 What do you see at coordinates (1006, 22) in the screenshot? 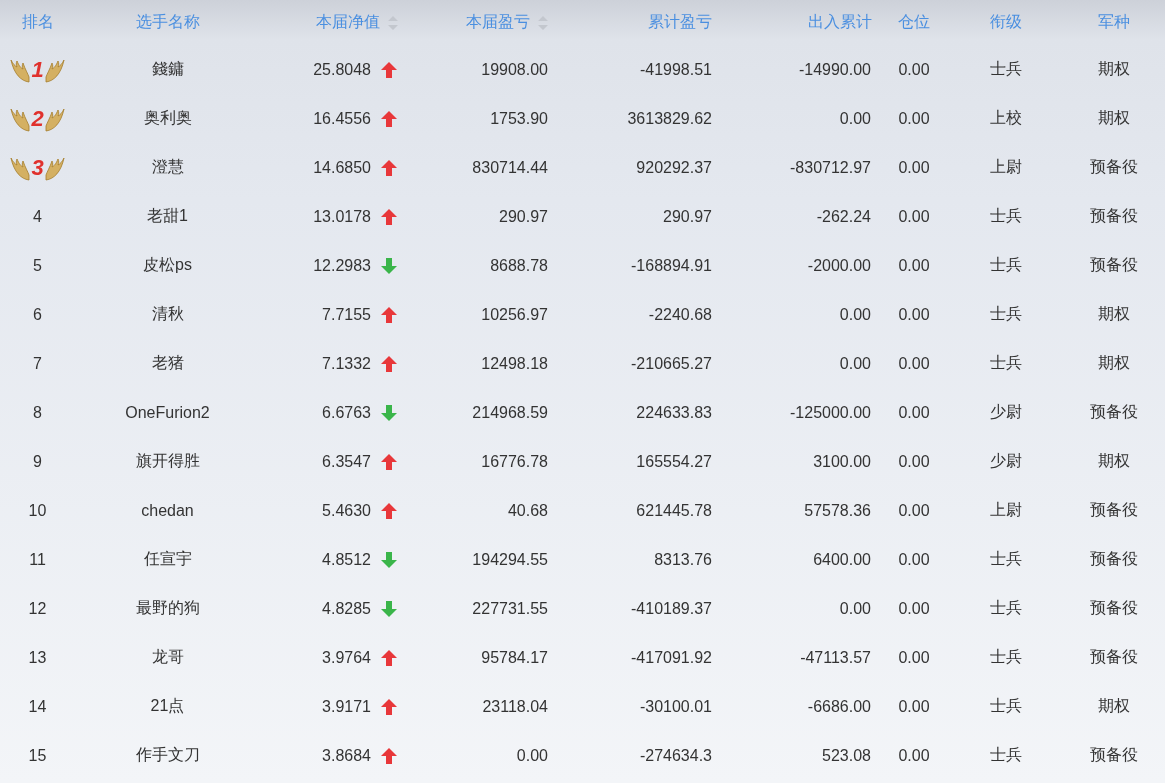
I see `column-header: 衔级` at bounding box center [1006, 22].